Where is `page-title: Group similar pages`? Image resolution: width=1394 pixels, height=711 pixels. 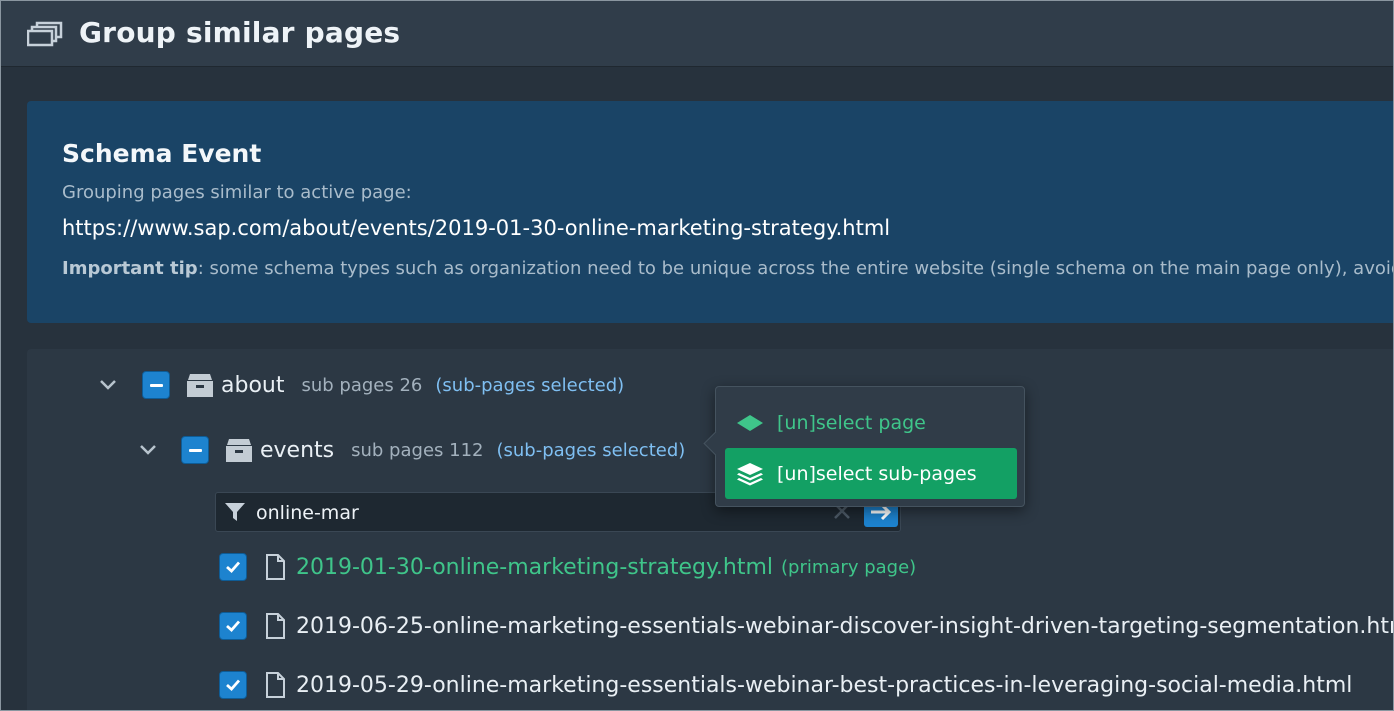
page-title: Group similar pages is located at coordinates (240, 32).